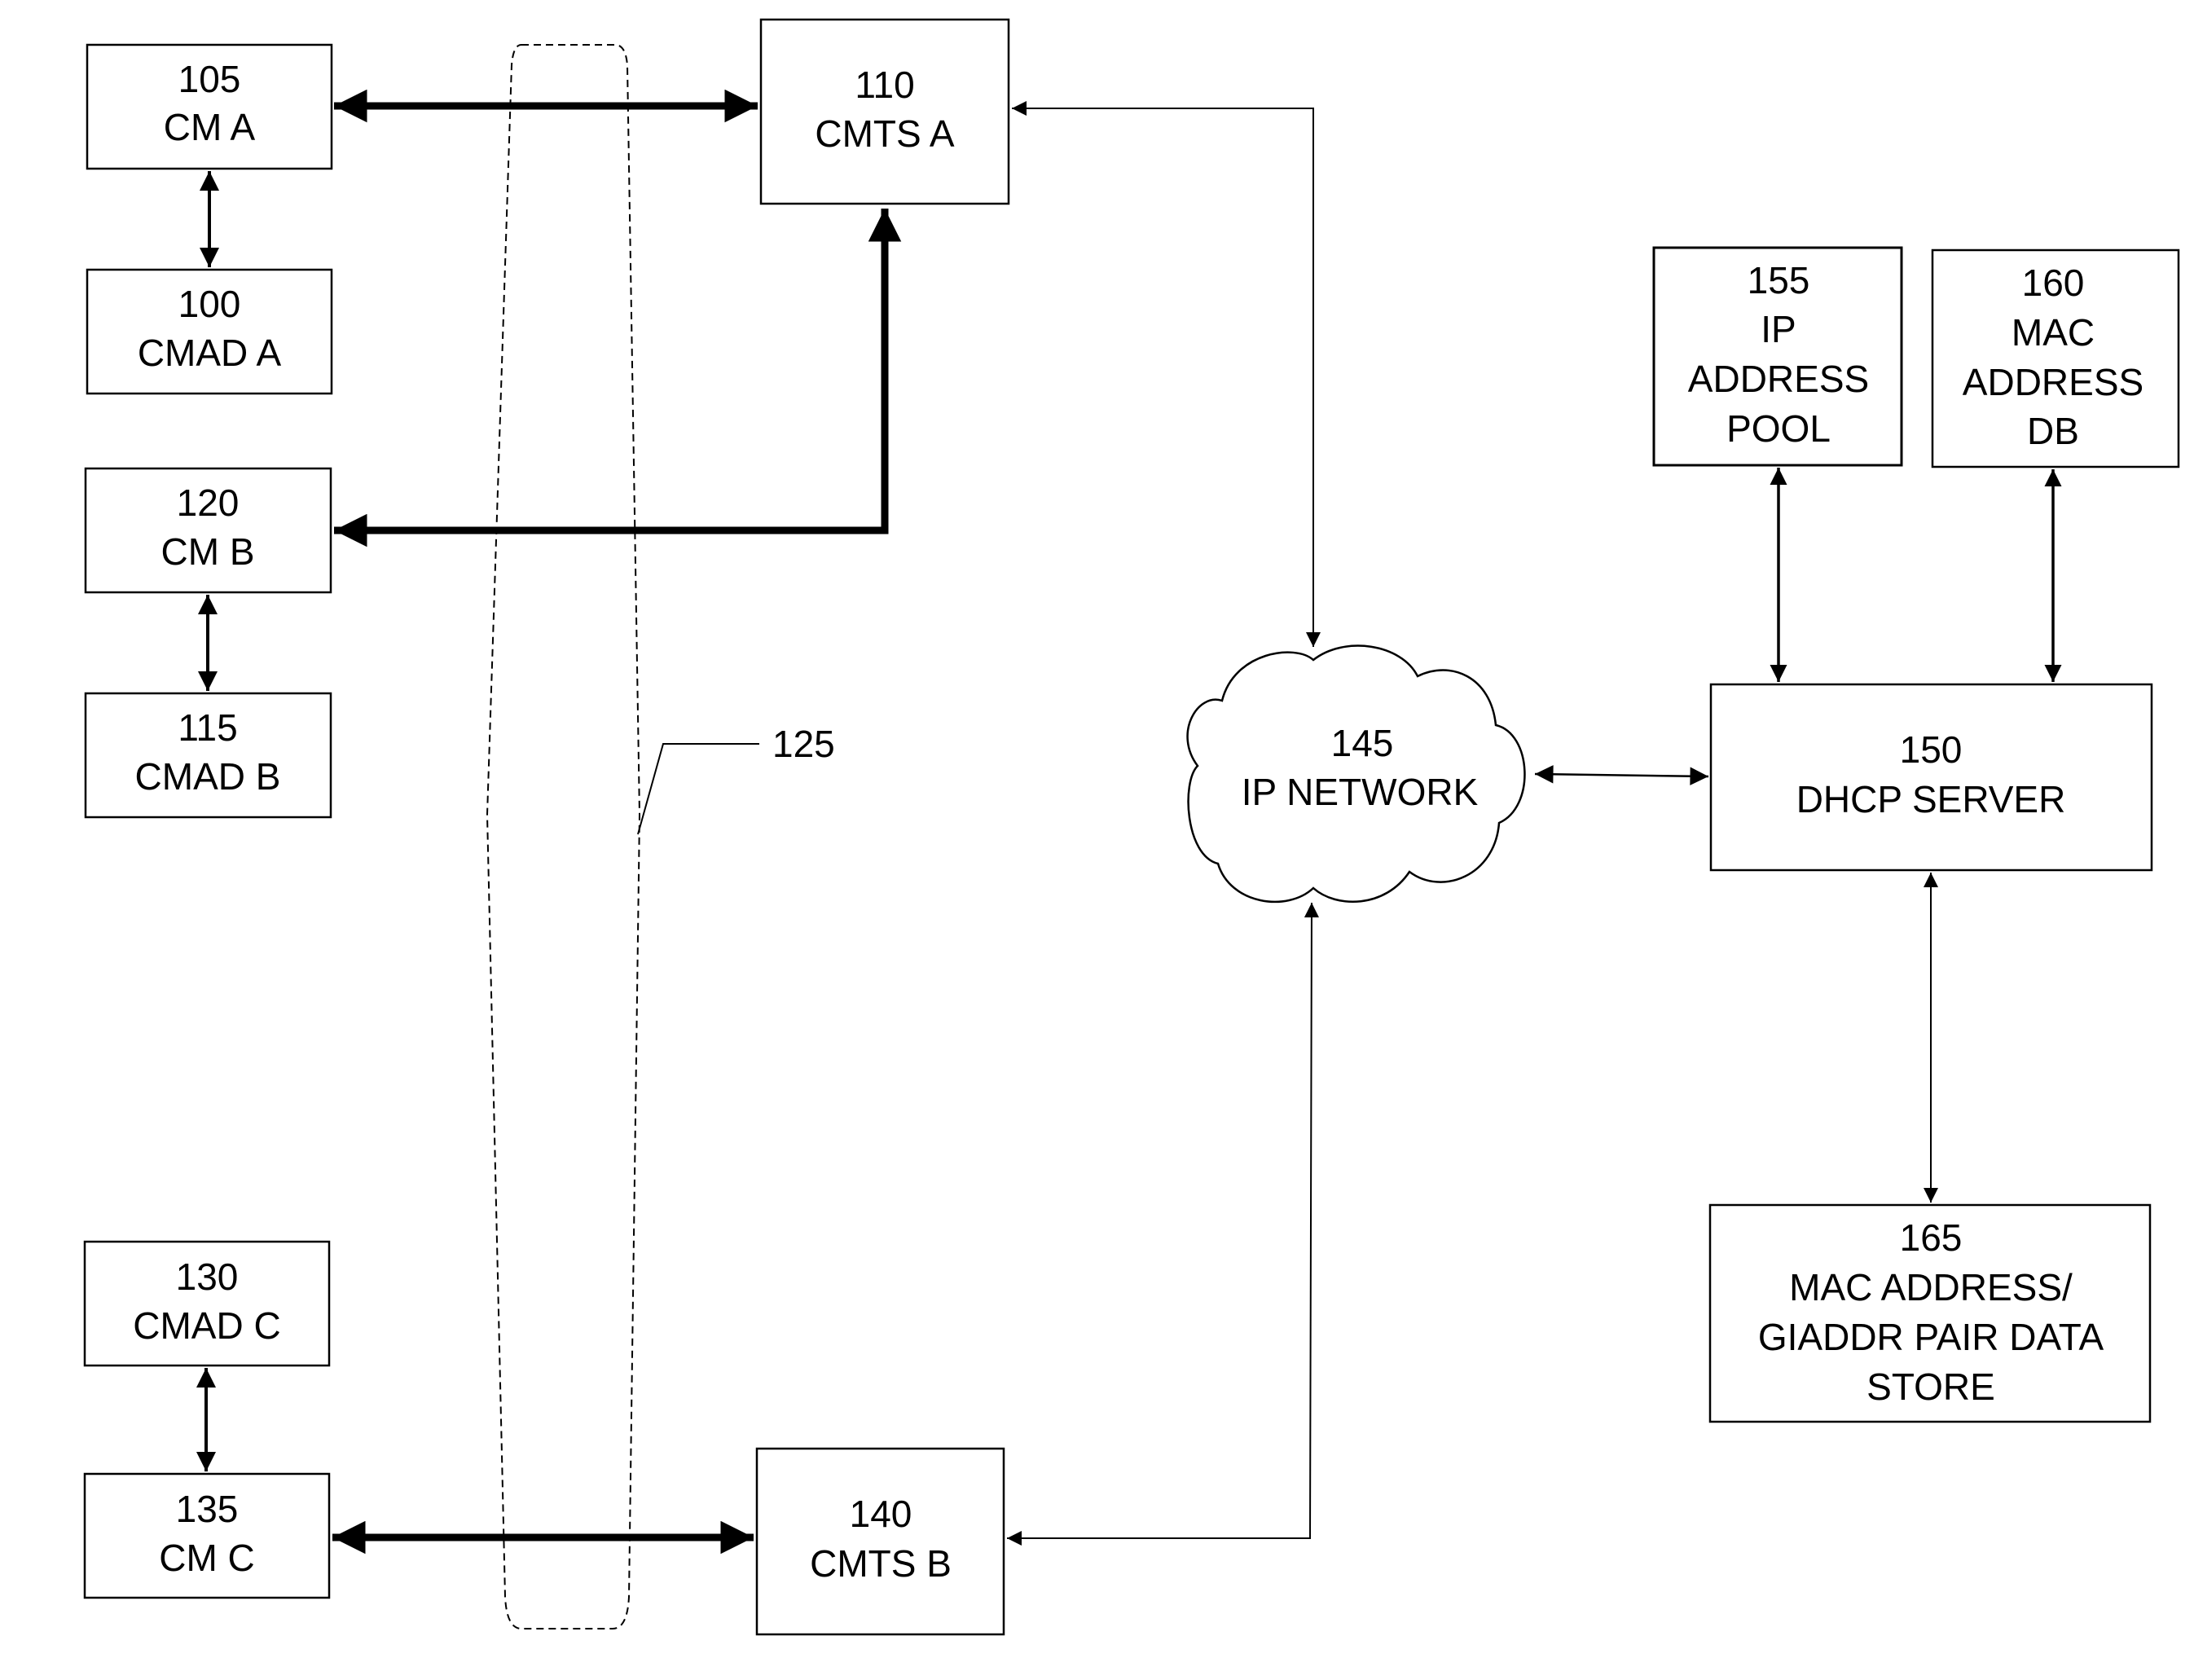 The width and height of the screenshot is (2194, 1680). Describe the element at coordinates (1931, 1287) in the screenshot. I see `node-pair-store-line-1: MAC ADDRESS/` at that location.